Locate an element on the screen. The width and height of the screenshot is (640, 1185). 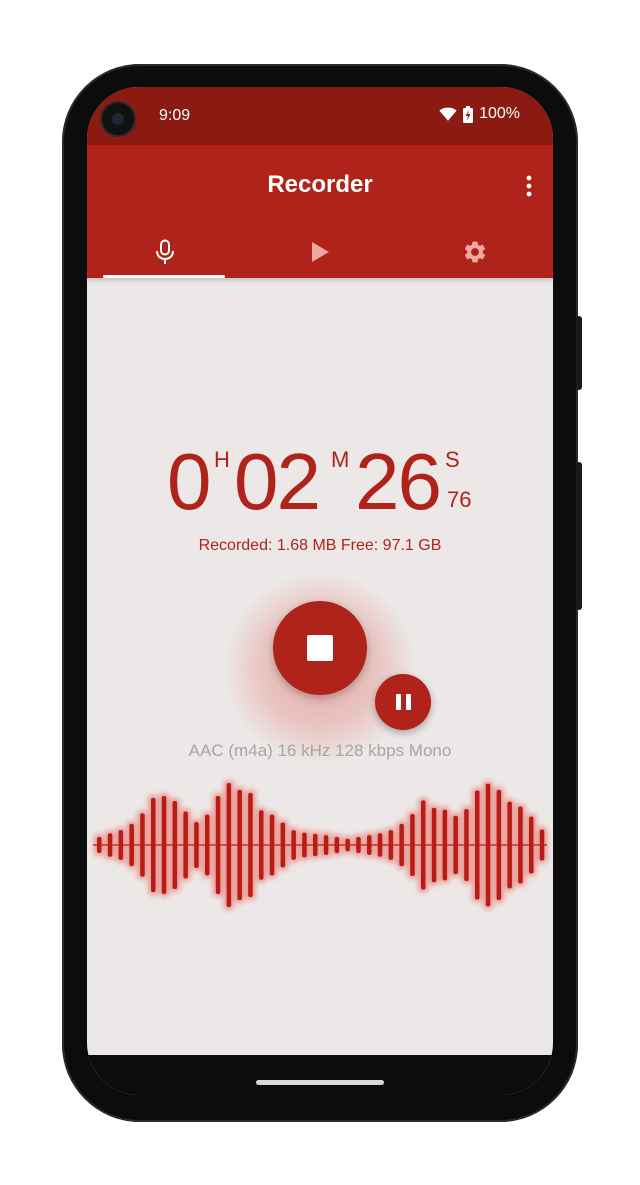
power-button is located at coordinates (579, 353).